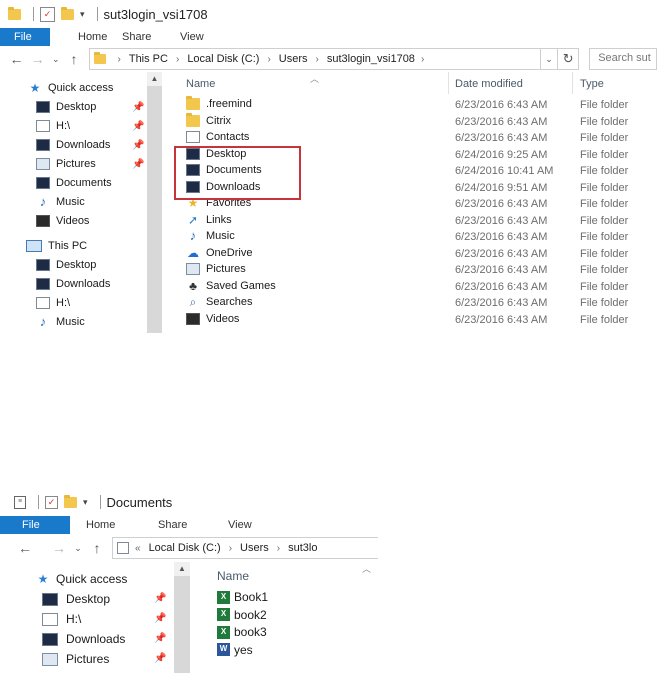  Describe the element at coordinates (549, 59) in the screenshot. I see `address-dropdown-icon: ⌄` at that location.